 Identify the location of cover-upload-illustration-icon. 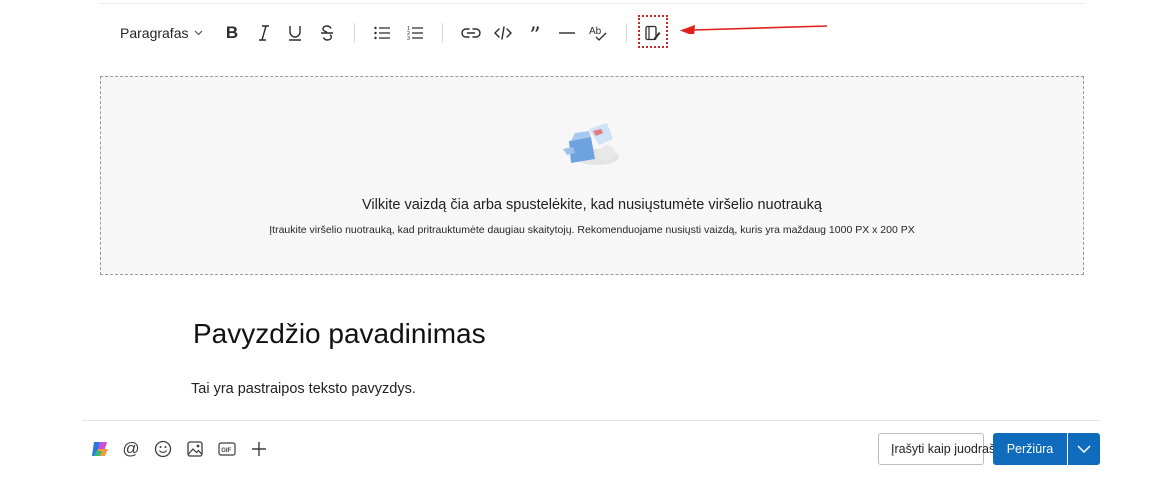
(591, 144).